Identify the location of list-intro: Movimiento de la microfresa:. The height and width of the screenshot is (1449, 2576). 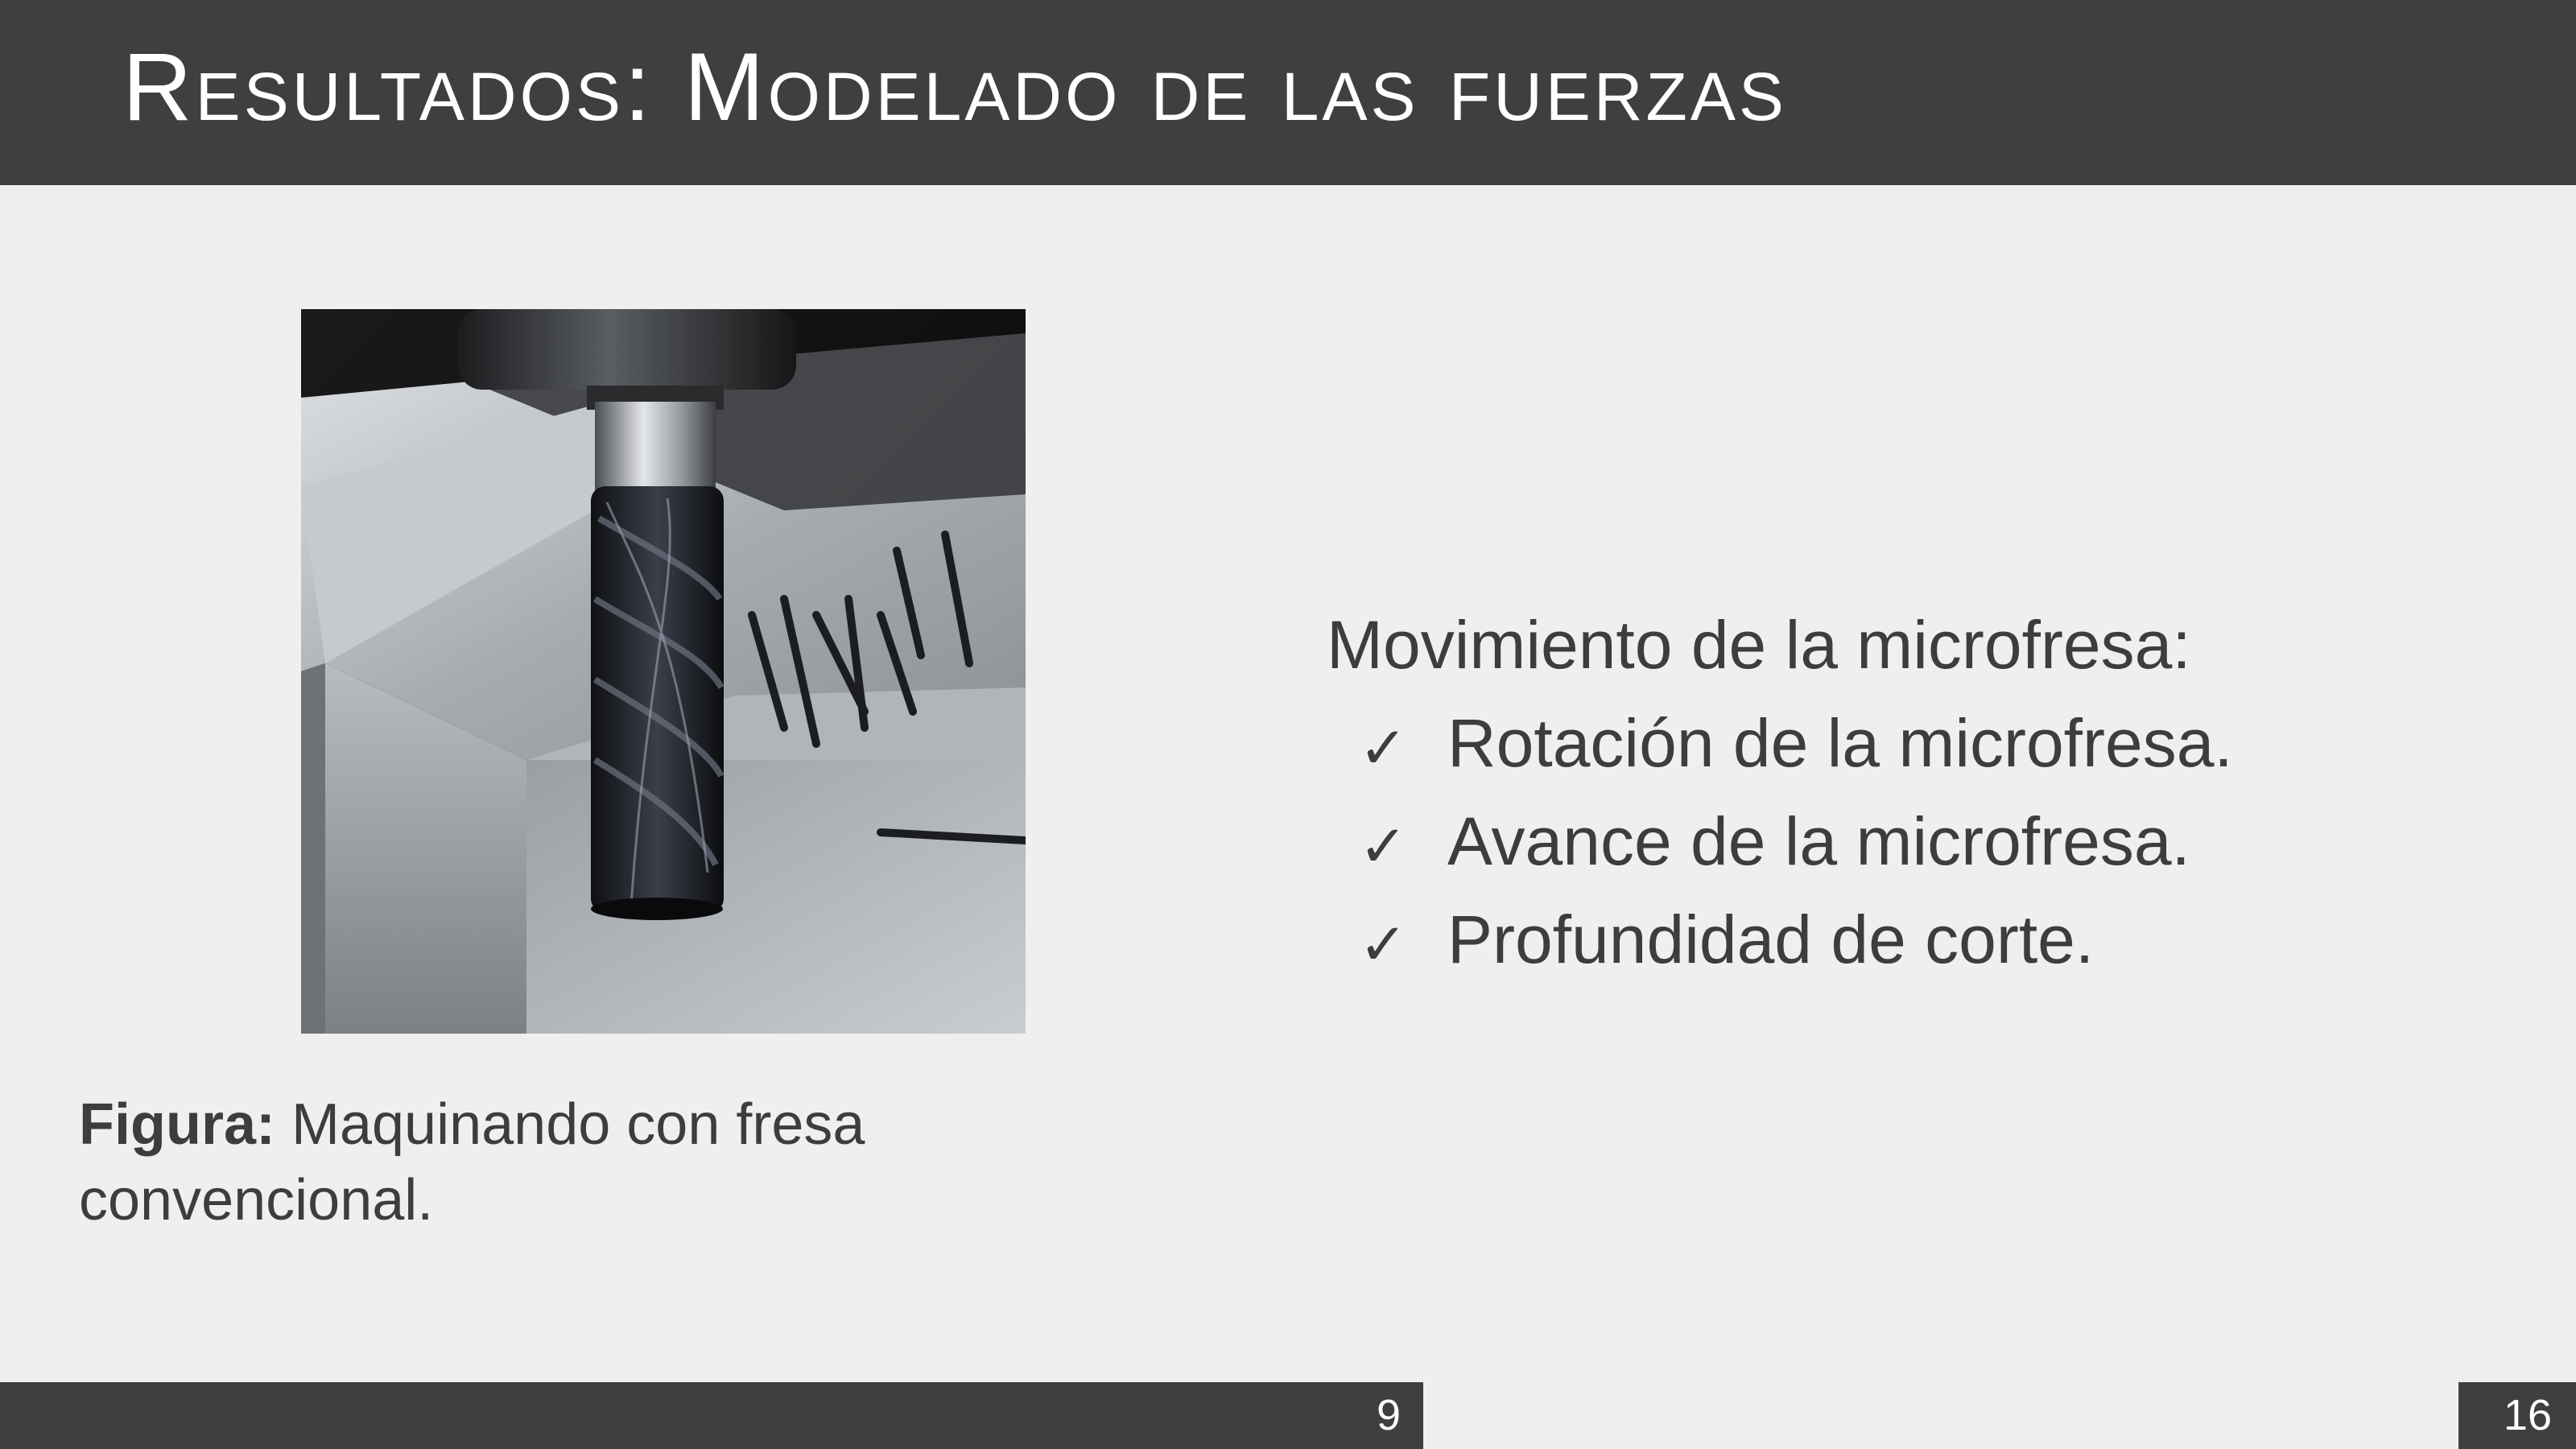
(1759, 645).